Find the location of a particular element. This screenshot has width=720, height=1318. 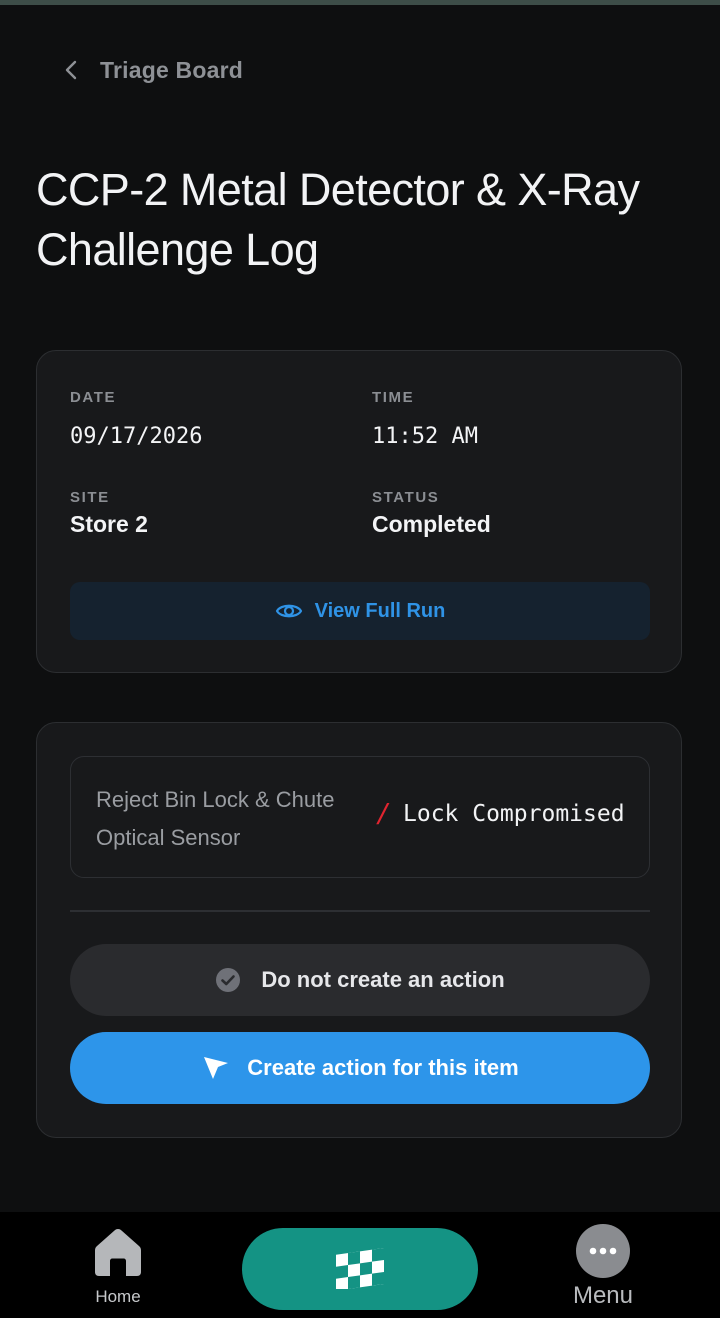

nav-center-button is located at coordinates (360, 1269).